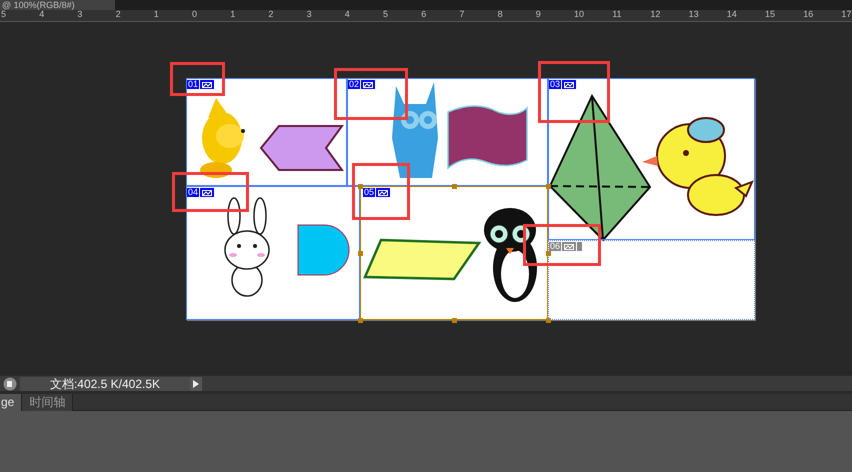 The width and height of the screenshot is (852, 472). Describe the element at coordinates (461, 14) in the screenshot. I see `ruler-label: 7` at that location.